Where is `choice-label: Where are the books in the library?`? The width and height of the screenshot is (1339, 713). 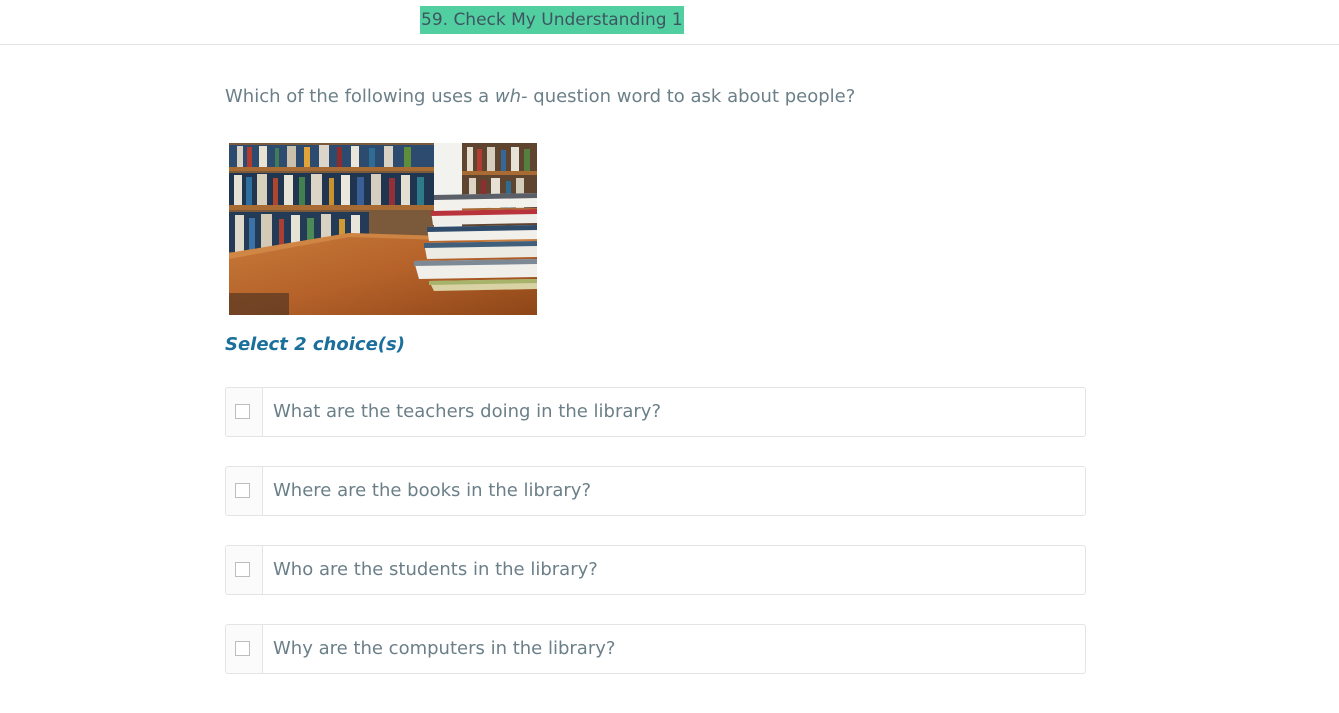 choice-label: Where are the books in the library? is located at coordinates (432, 491).